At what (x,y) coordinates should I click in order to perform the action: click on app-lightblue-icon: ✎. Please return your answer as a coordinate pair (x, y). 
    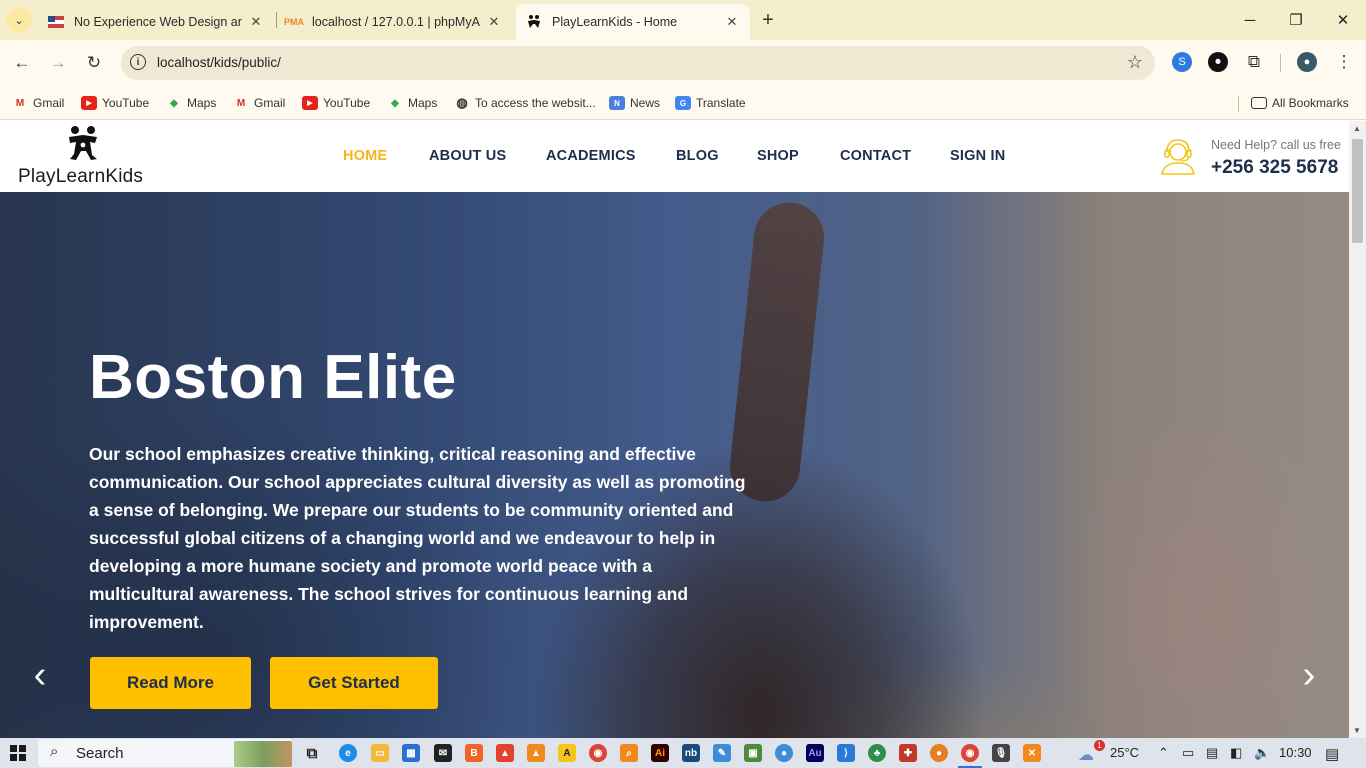
    Looking at the image, I should click on (722, 753).